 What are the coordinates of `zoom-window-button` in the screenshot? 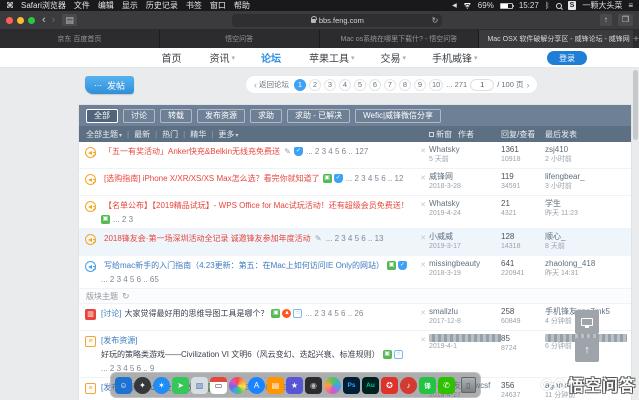 It's located at (31, 20).